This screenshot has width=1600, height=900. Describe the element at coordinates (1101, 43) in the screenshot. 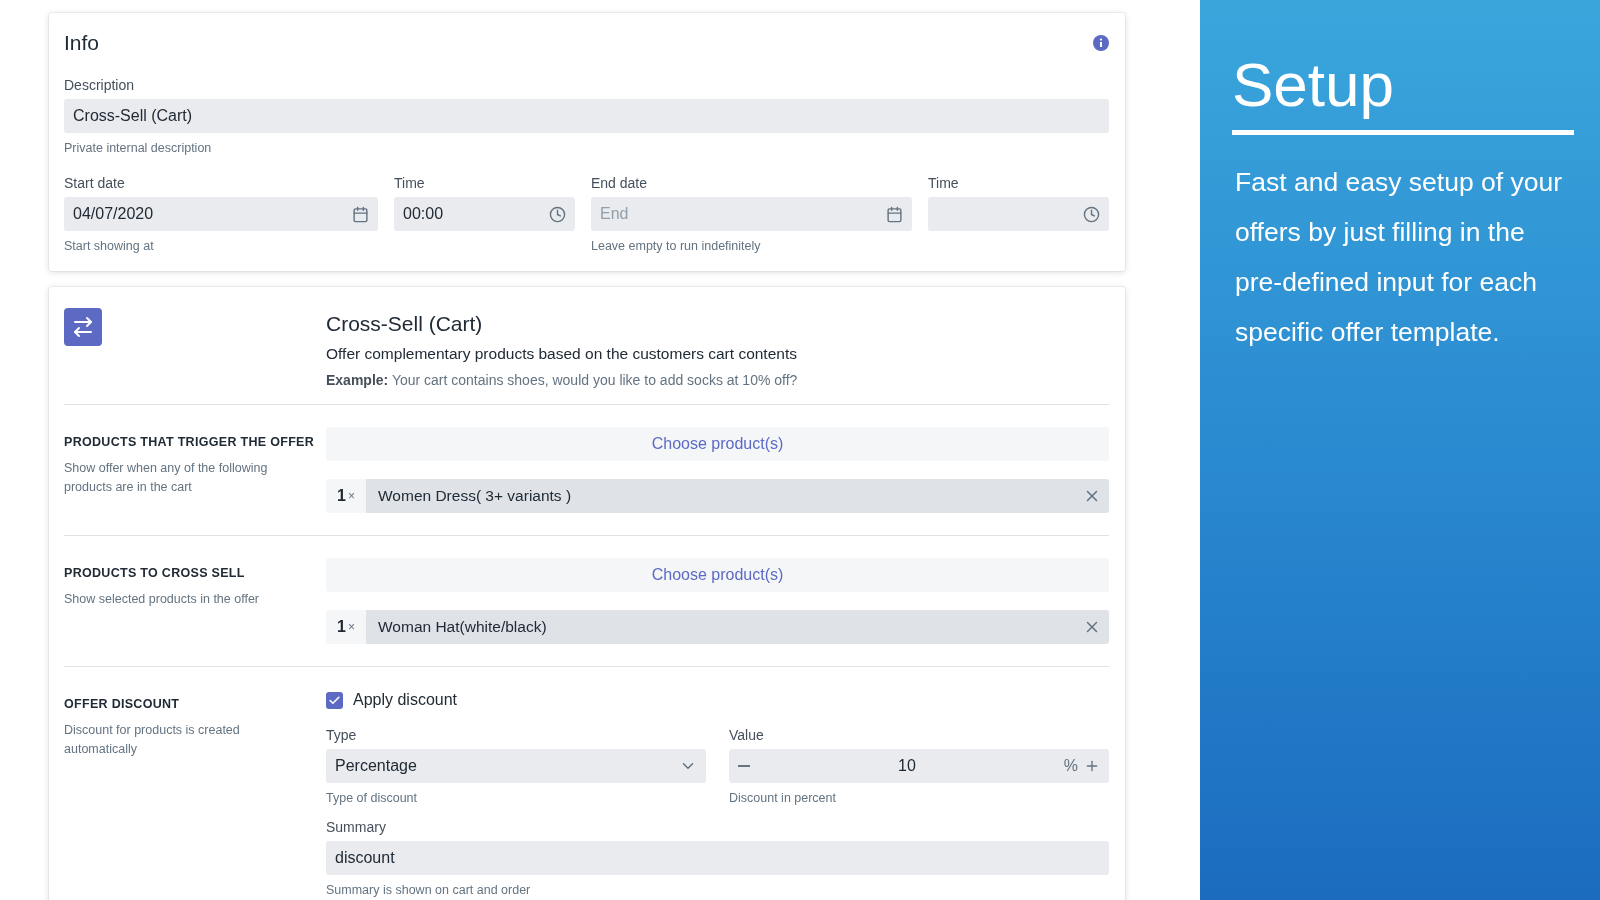

I see `info-icon` at that location.